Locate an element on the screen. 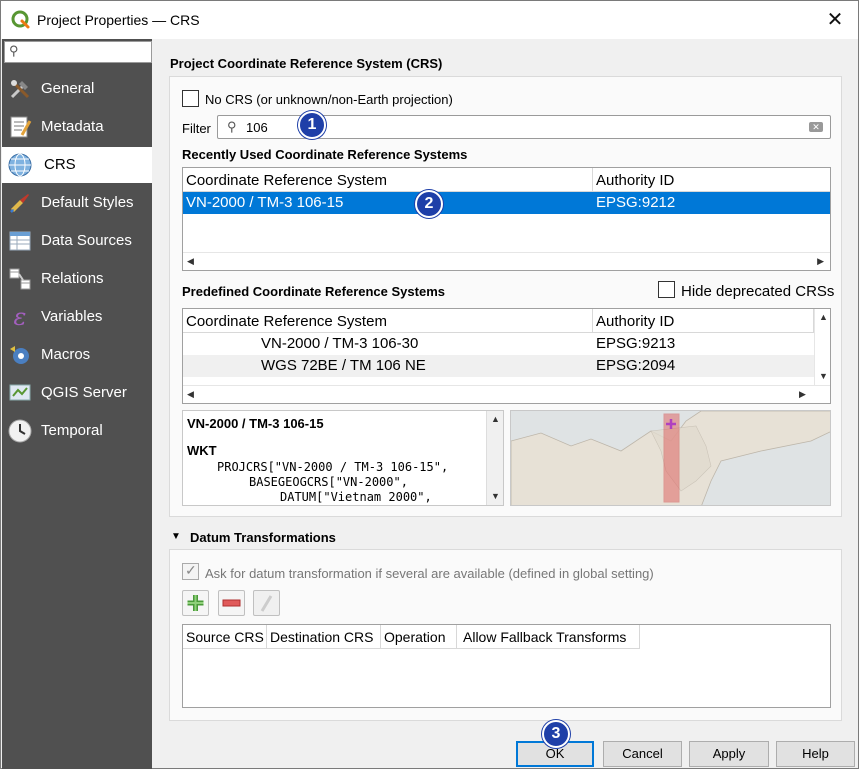 The width and height of the screenshot is (859, 769). remove-transform-button is located at coordinates (231, 603).